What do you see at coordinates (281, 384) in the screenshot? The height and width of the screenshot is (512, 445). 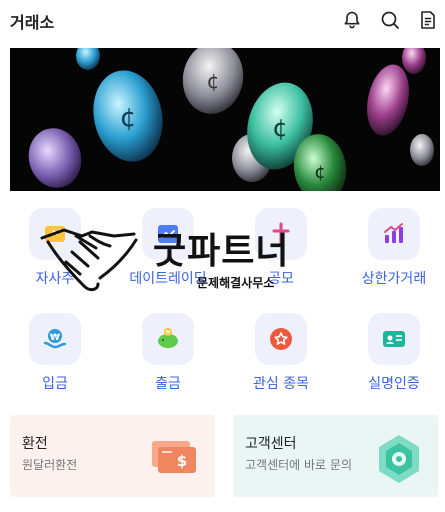 I see `menu-item-label: 관심 종목` at bounding box center [281, 384].